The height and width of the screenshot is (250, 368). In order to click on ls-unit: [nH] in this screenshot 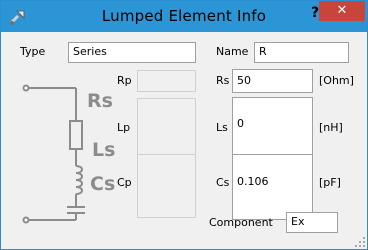, I will do `click(331, 127)`.